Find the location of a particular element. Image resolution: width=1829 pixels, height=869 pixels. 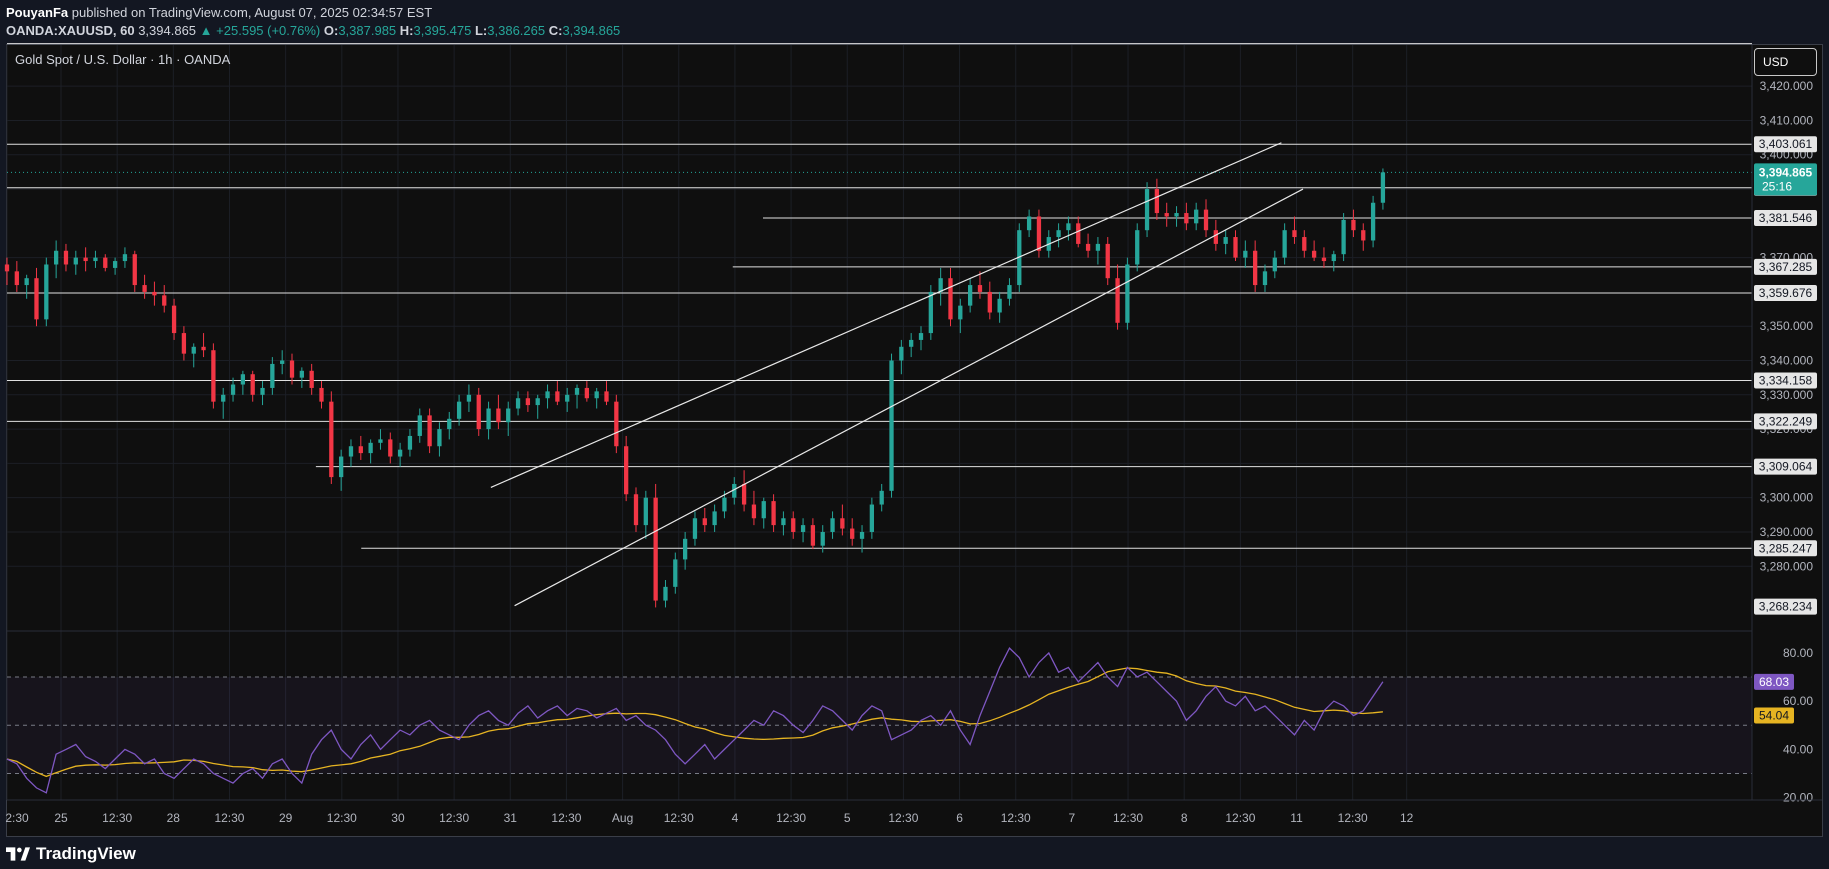

rsi-tick-label: 60.00 is located at coordinates (1798, 701).